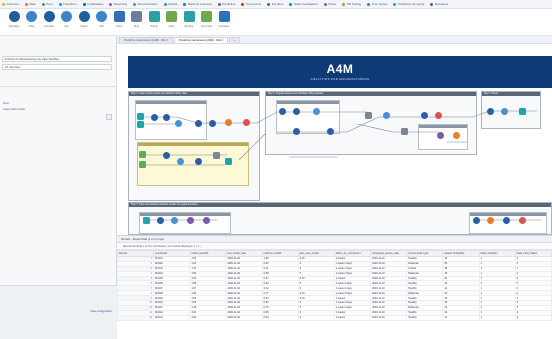 The height and width of the screenshot is (339, 552). I want to click on category-time-series: Time Series, so click(377, 4).